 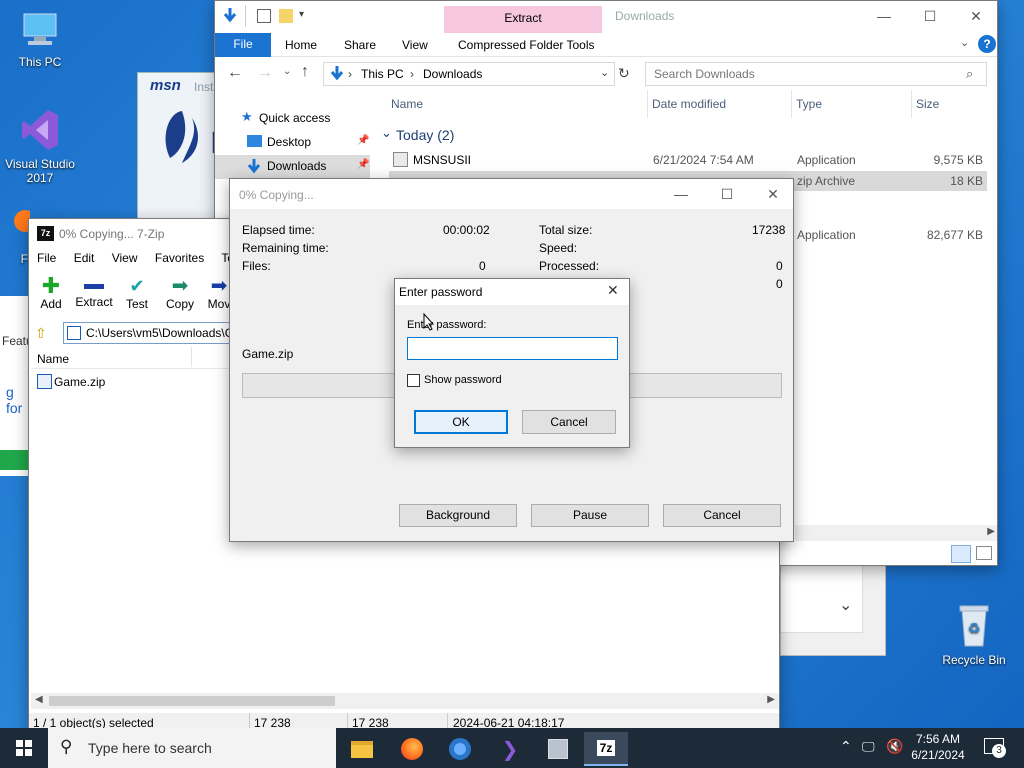 What do you see at coordinates (125, 258) in the screenshot?
I see `menu-view: View` at bounding box center [125, 258].